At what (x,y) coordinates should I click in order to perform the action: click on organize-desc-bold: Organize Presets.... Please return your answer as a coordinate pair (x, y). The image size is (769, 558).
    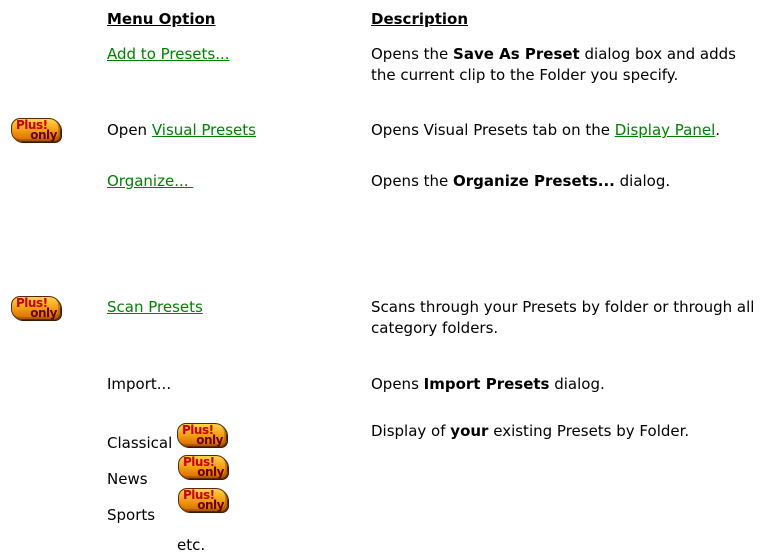
    Looking at the image, I should click on (534, 181).